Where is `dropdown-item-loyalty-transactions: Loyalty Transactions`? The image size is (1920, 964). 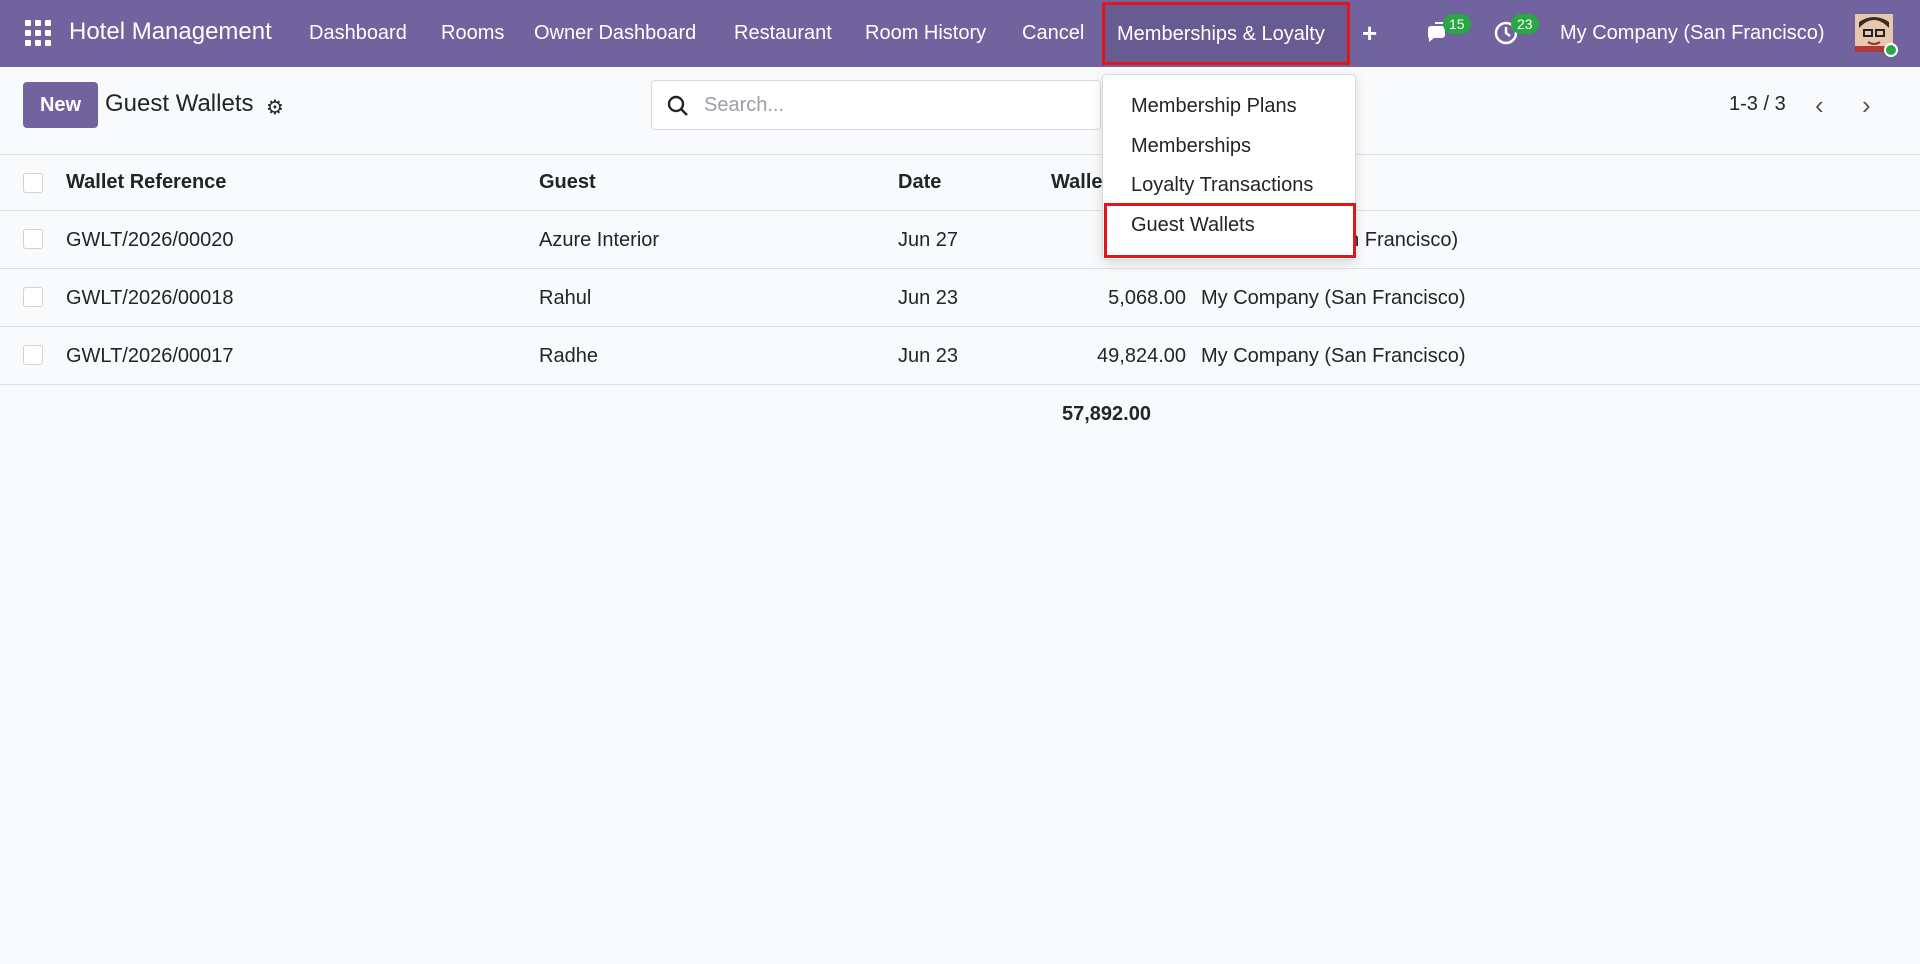
dropdown-item-loyalty-transactions: Loyalty Transactions is located at coordinates (1222, 185).